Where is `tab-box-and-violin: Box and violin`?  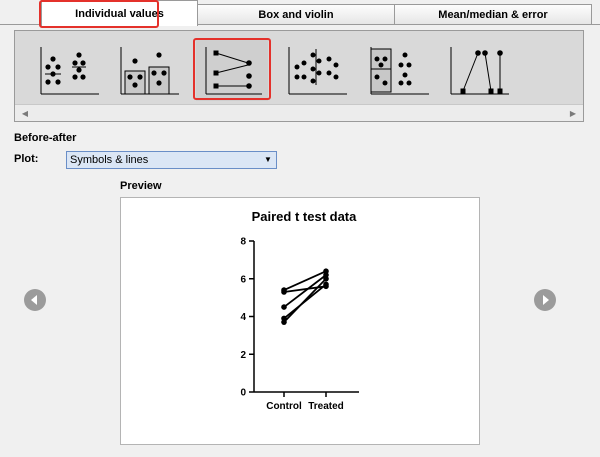 tab-box-and-violin: Box and violin is located at coordinates (296, 14).